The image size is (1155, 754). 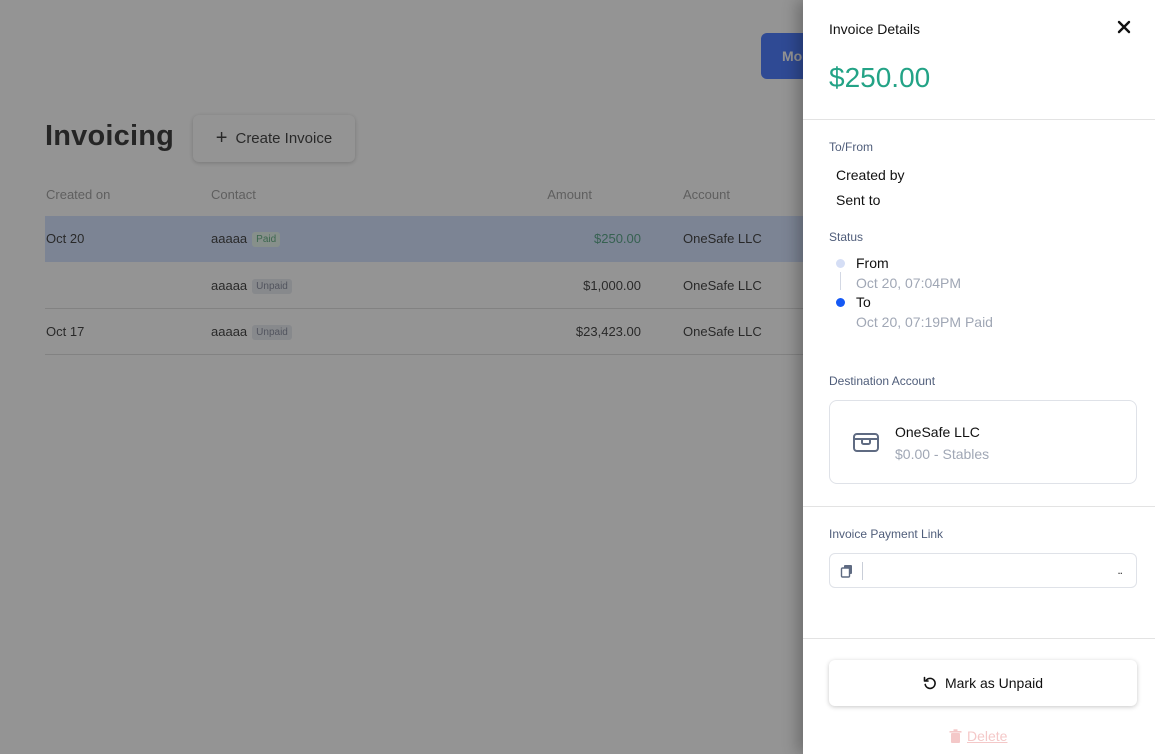 I want to click on header-created-on: Created on, so click(x=78, y=194).